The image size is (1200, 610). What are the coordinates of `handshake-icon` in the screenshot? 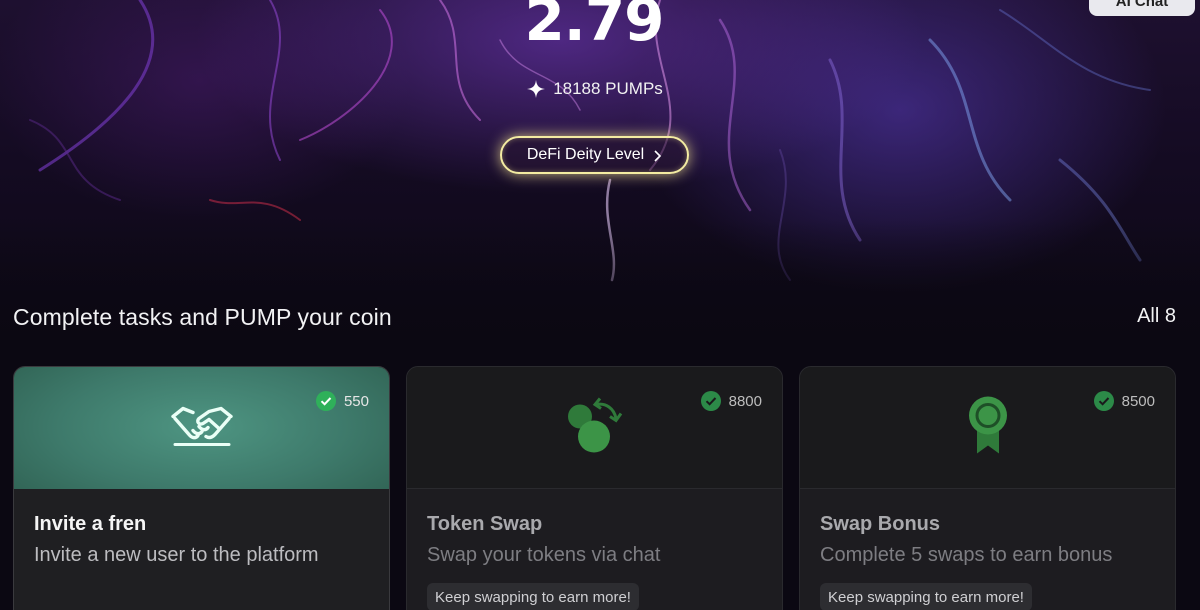 It's located at (202, 428).